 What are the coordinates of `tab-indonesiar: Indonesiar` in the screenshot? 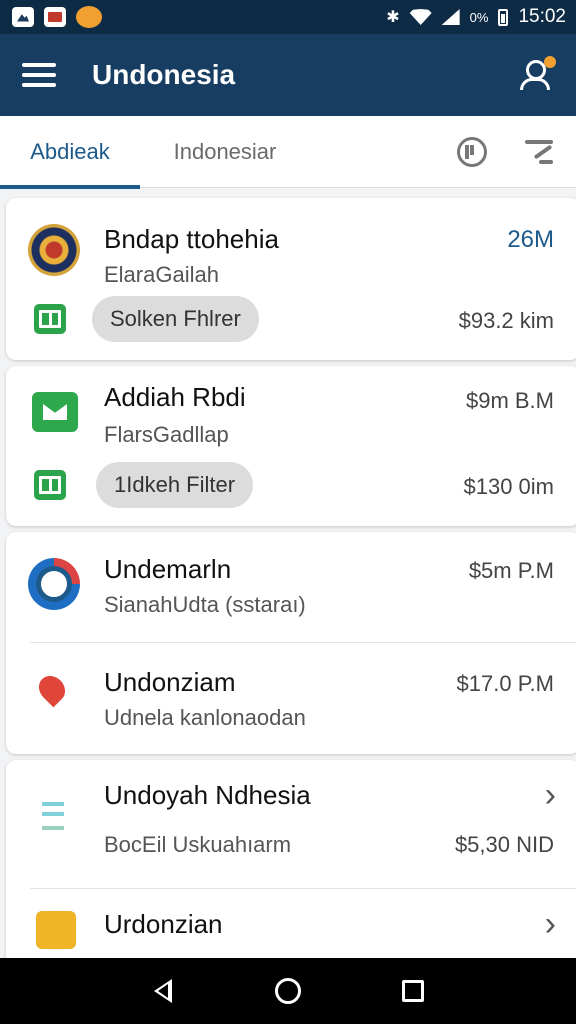 It's located at (225, 152).